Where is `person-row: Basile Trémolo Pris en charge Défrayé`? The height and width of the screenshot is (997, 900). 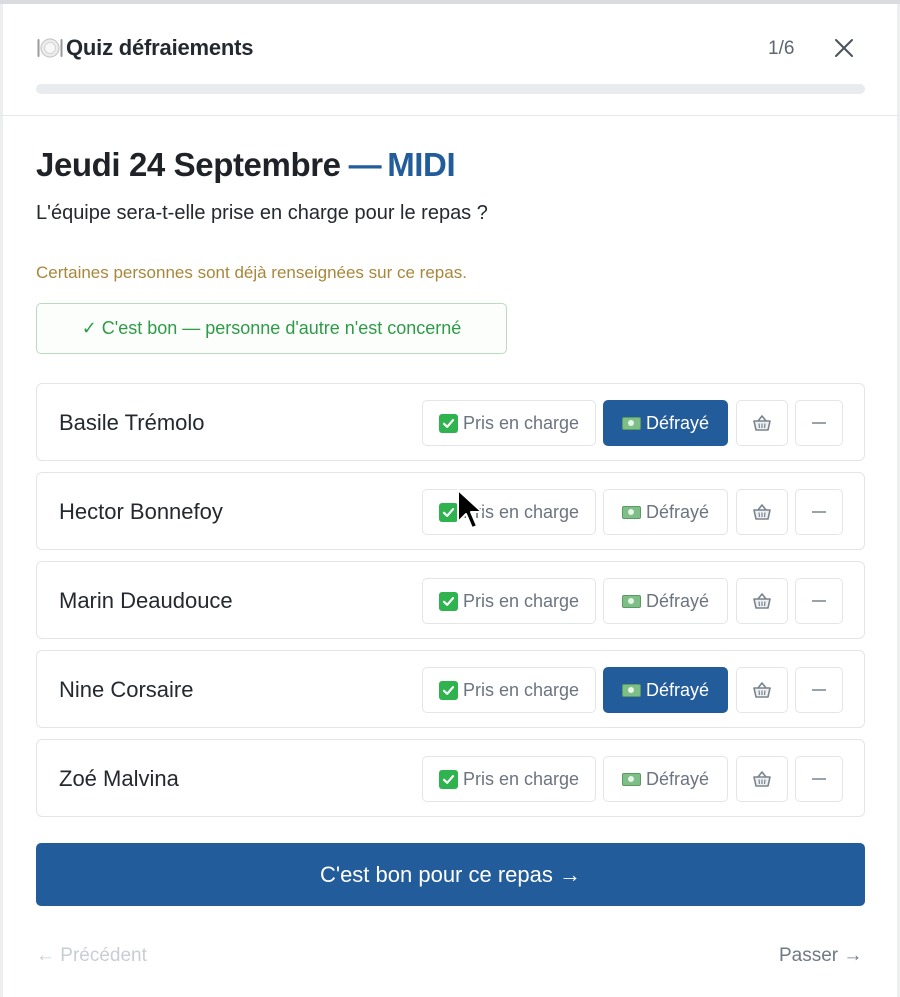 person-row: Basile Trémolo Pris en charge Défrayé is located at coordinates (450, 422).